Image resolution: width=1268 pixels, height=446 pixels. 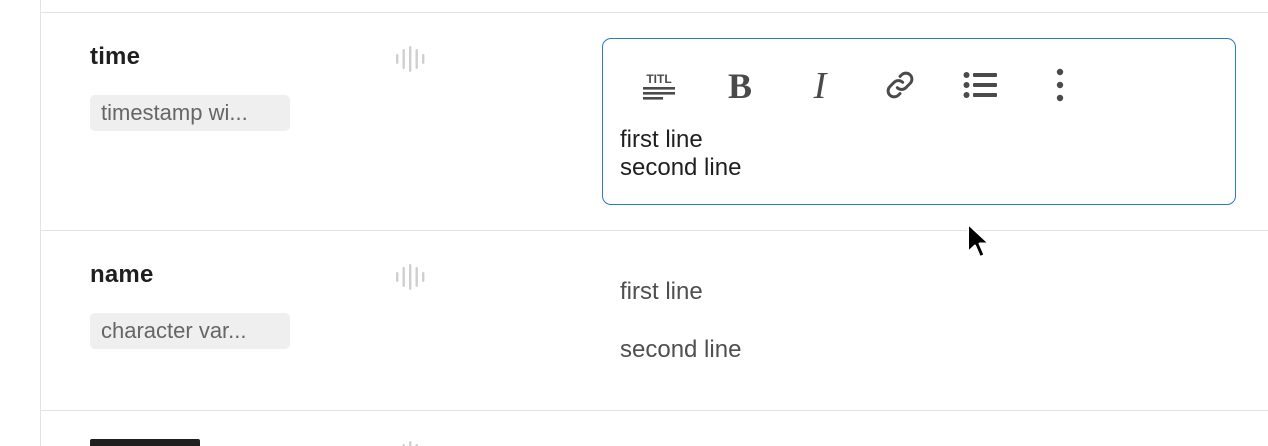 I want to click on field-row-next, so click(x=654, y=428).